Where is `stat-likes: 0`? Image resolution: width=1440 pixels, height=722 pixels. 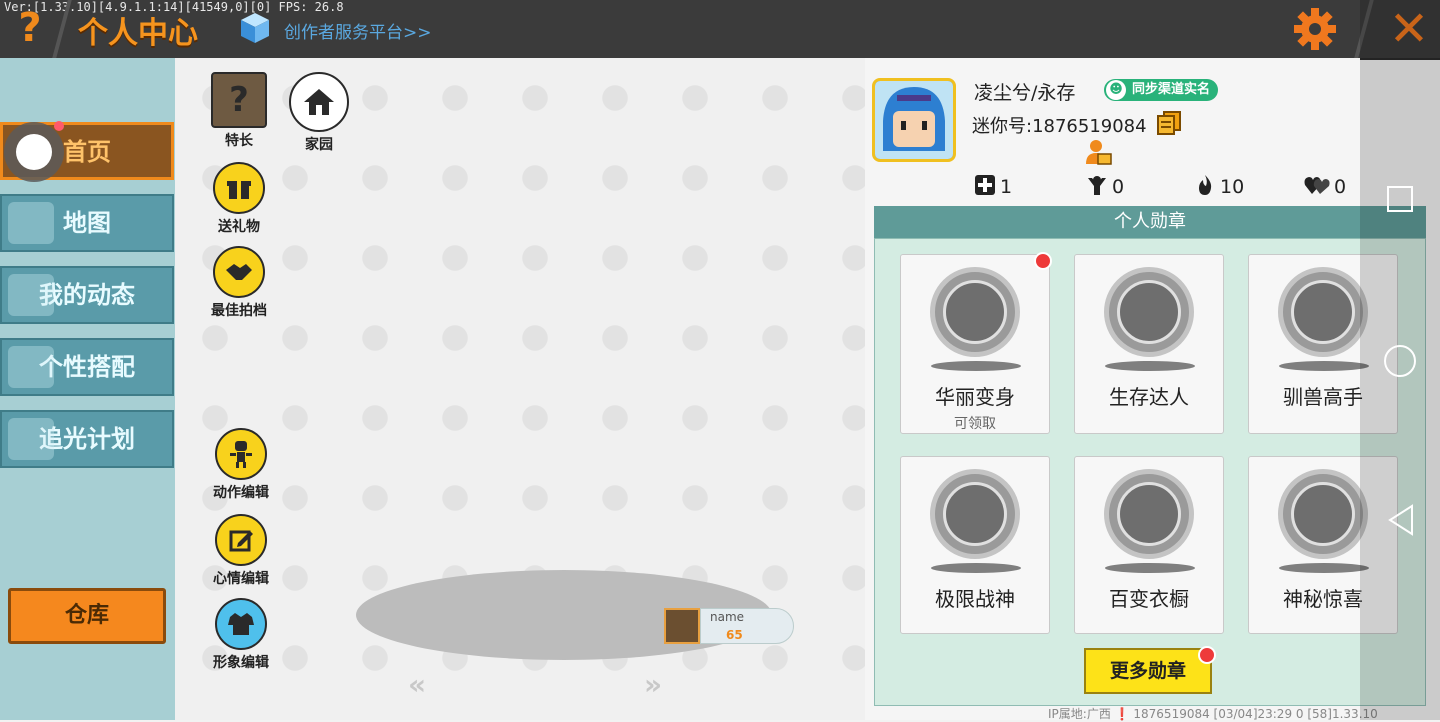
stat-likes: 0 is located at coordinates (1105, 186).